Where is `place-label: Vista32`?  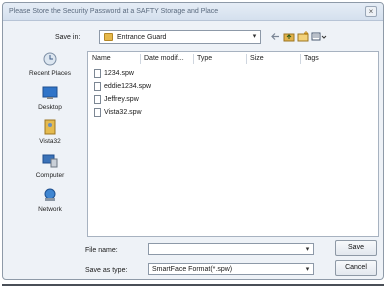 place-label: Vista32 is located at coordinates (50, 141).